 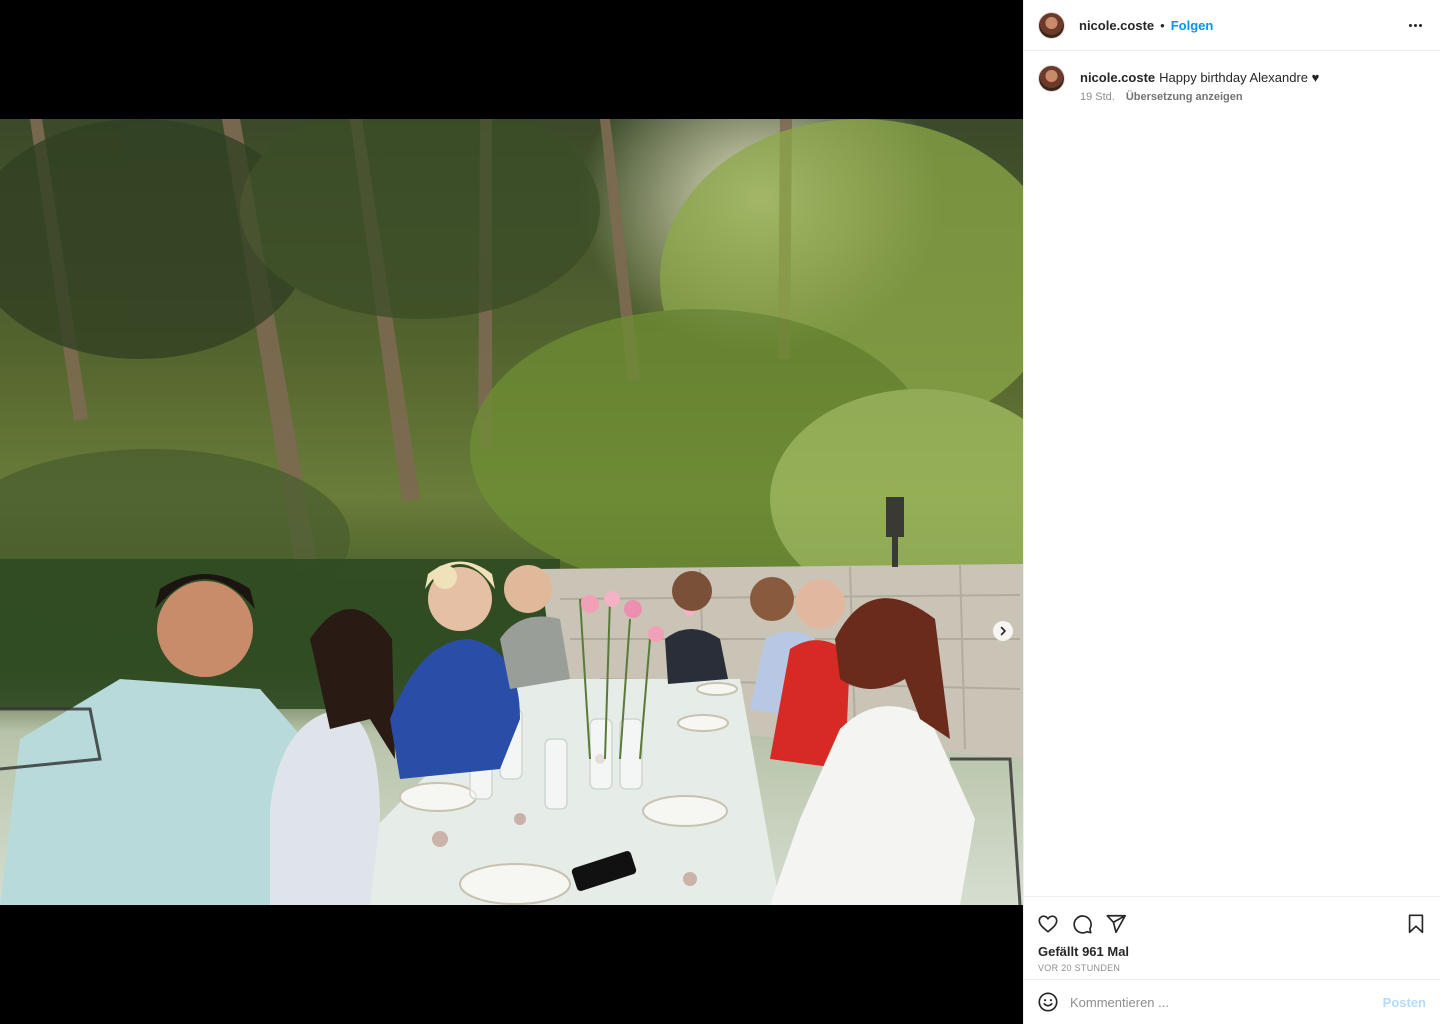 What do you see at coordinates (1184, 97) in the screenshot?
I see `translate-button: Übersetzung anzeigen` at bounding box center [1184, 97].